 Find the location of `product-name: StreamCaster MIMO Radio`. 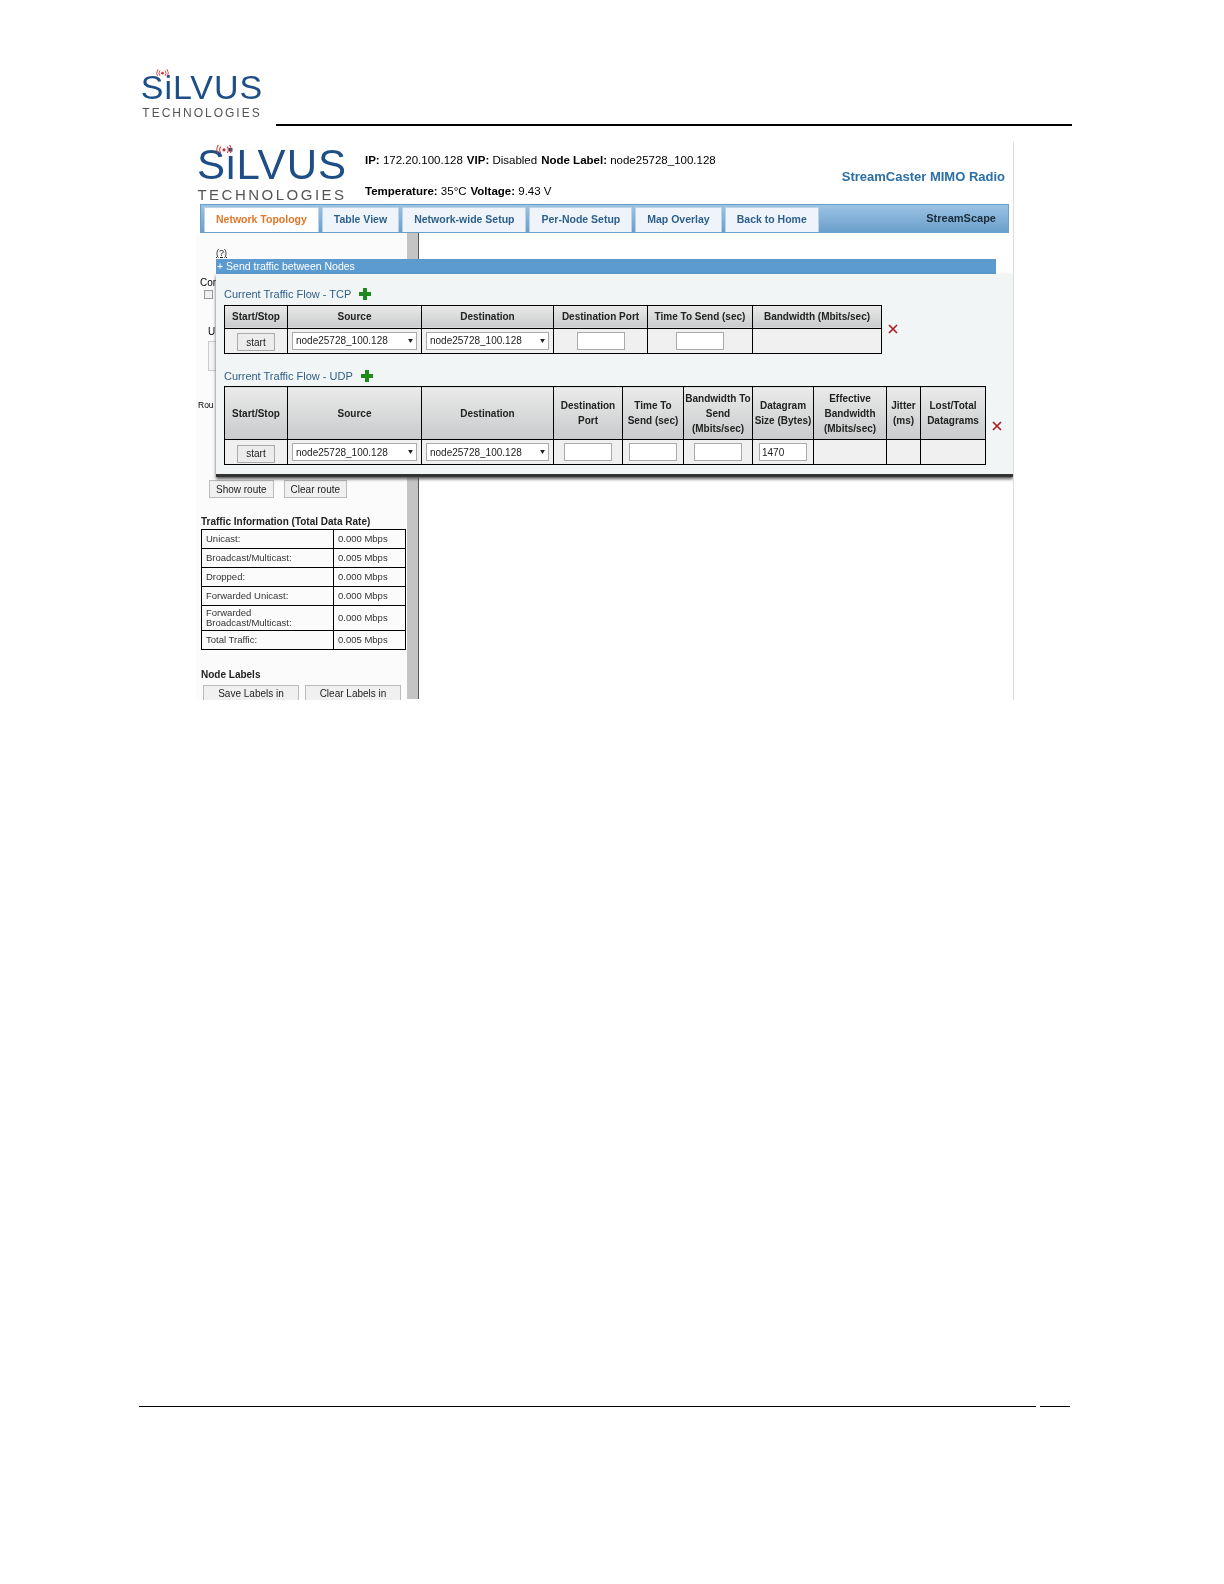

product-name: StreamCaster MIMO Radio is located at coordinates (923, 177).